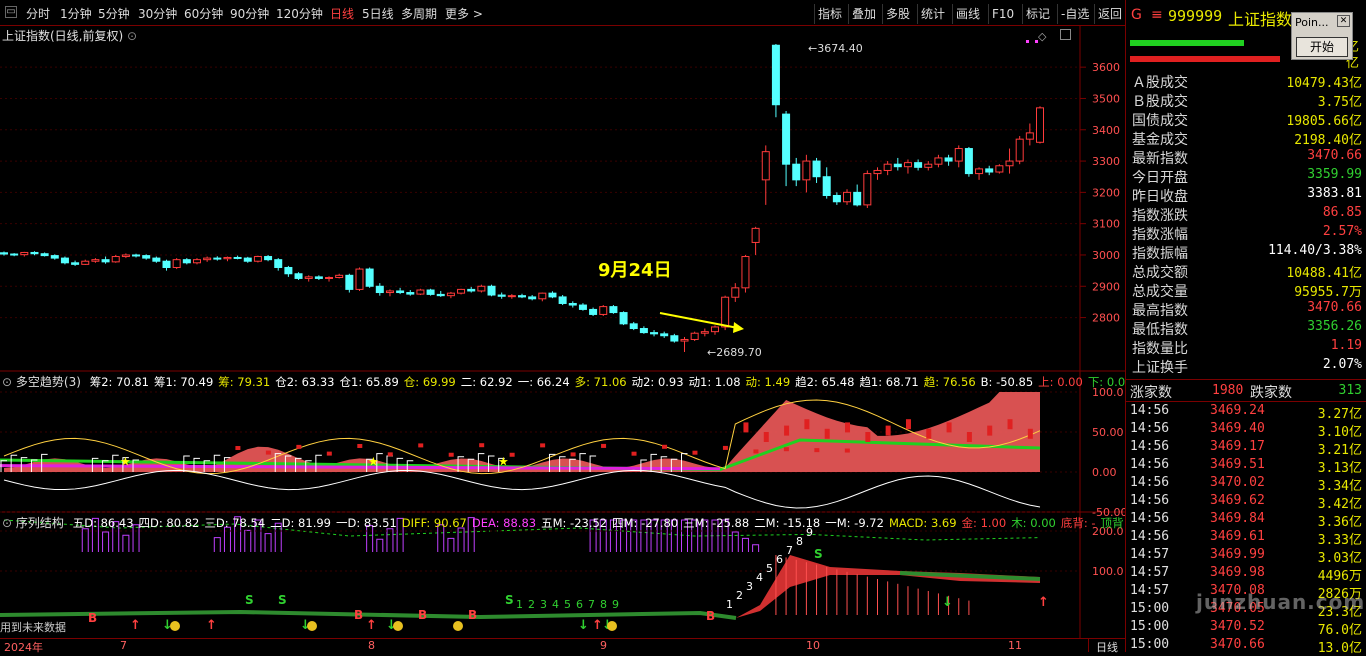 The width and height of the screenshot is (1366, 656). I want to click on panel2-tick-label: 0.00, so click(1104, 472).